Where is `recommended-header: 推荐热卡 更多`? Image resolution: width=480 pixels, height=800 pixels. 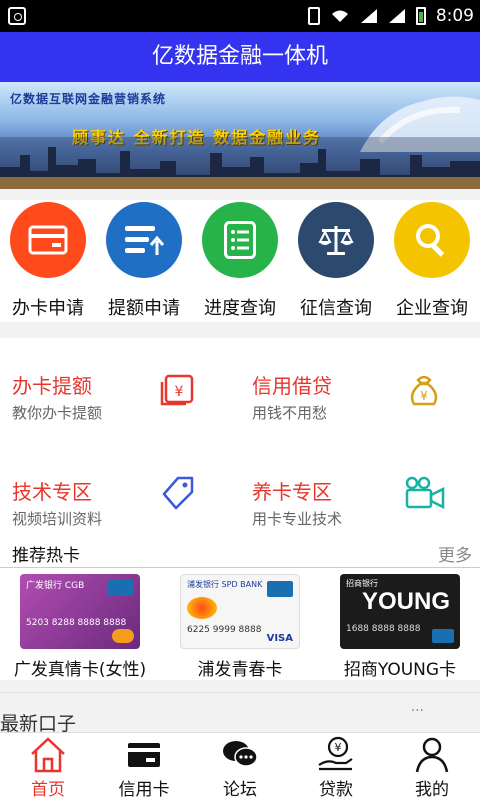
recommended-header: 推荐热卡 更多 is located at coordinates (240, 551).